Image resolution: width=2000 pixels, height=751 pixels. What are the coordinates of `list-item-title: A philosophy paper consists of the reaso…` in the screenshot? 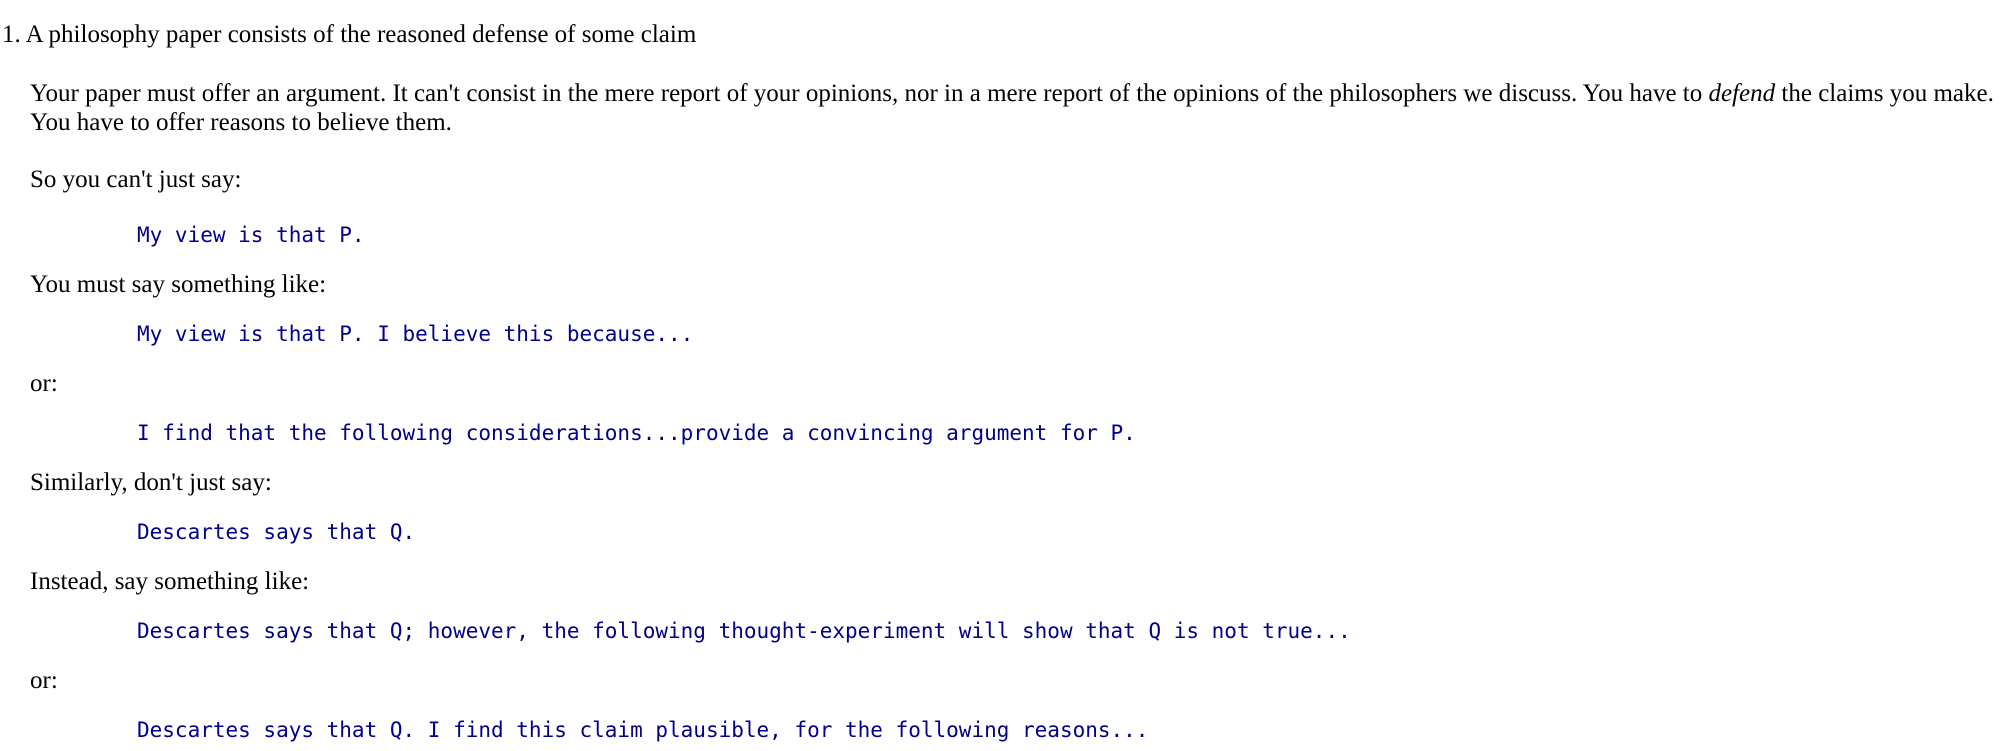 It's located at (361, 34).